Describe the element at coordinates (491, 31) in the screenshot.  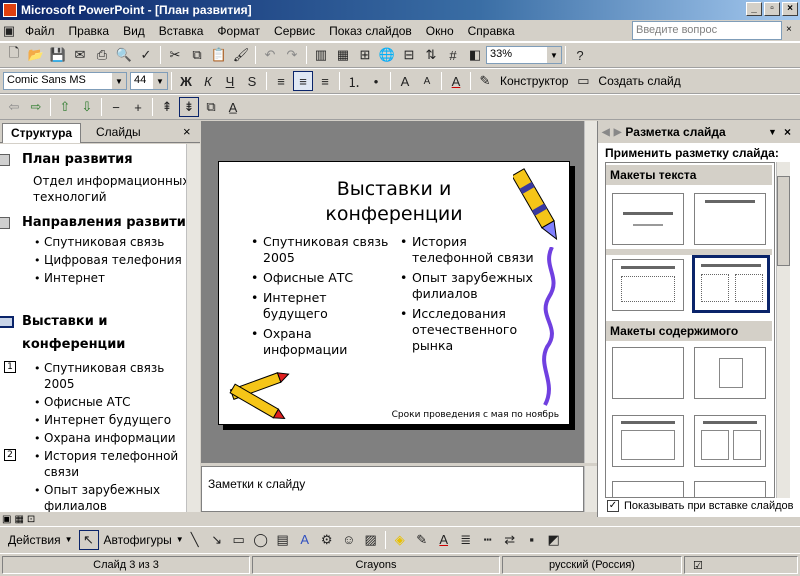
I see `menu-help: Справка` at that location.